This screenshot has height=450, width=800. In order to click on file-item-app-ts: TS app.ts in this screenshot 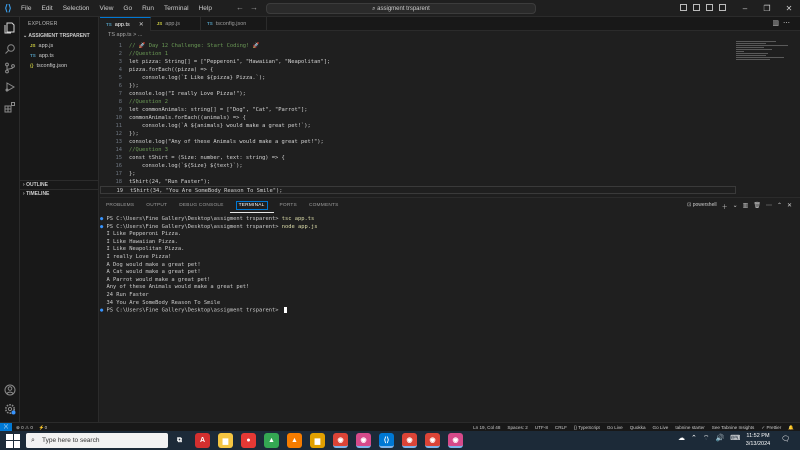, I will do `click(59, 56)`.